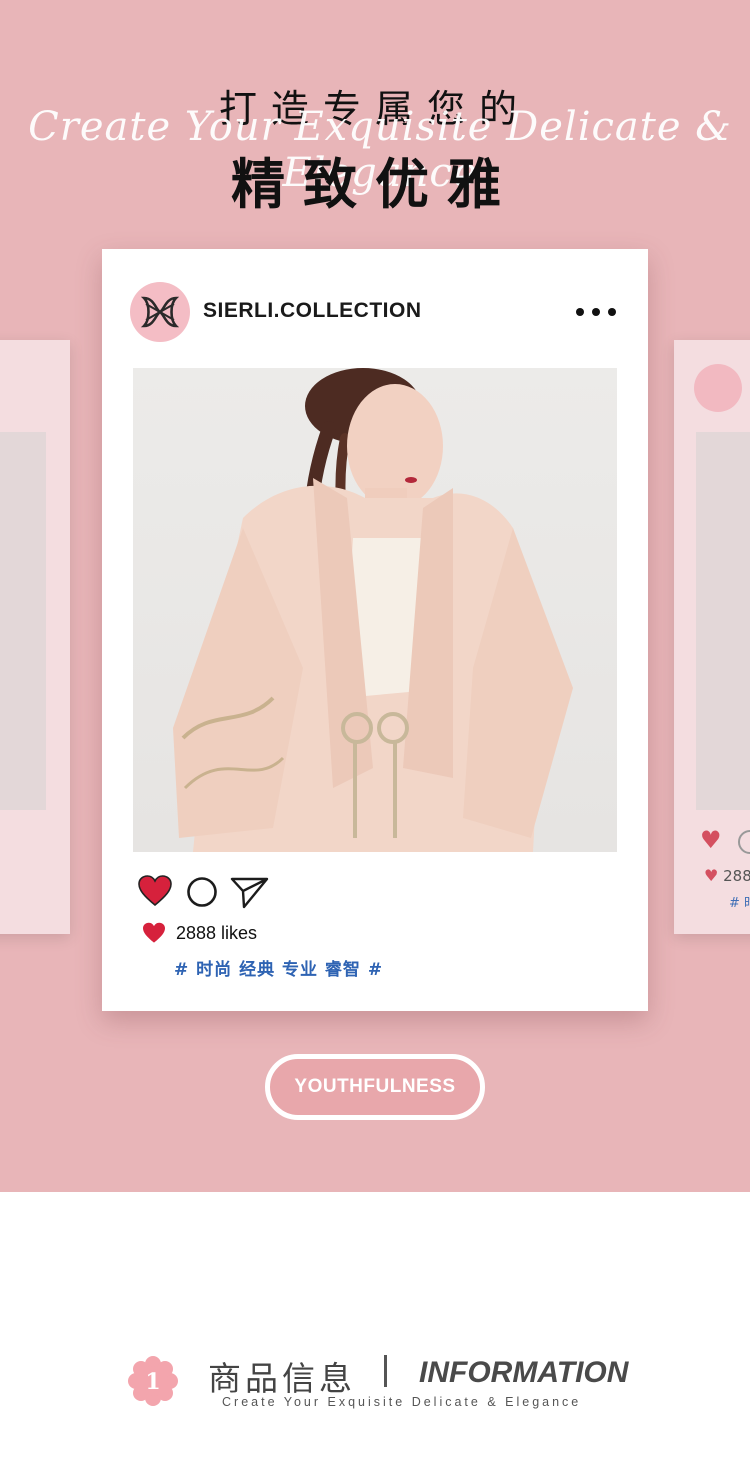  Describe the element at coordinates (718, 388) in the screenshot. I see `side-card-avatar` at that location.